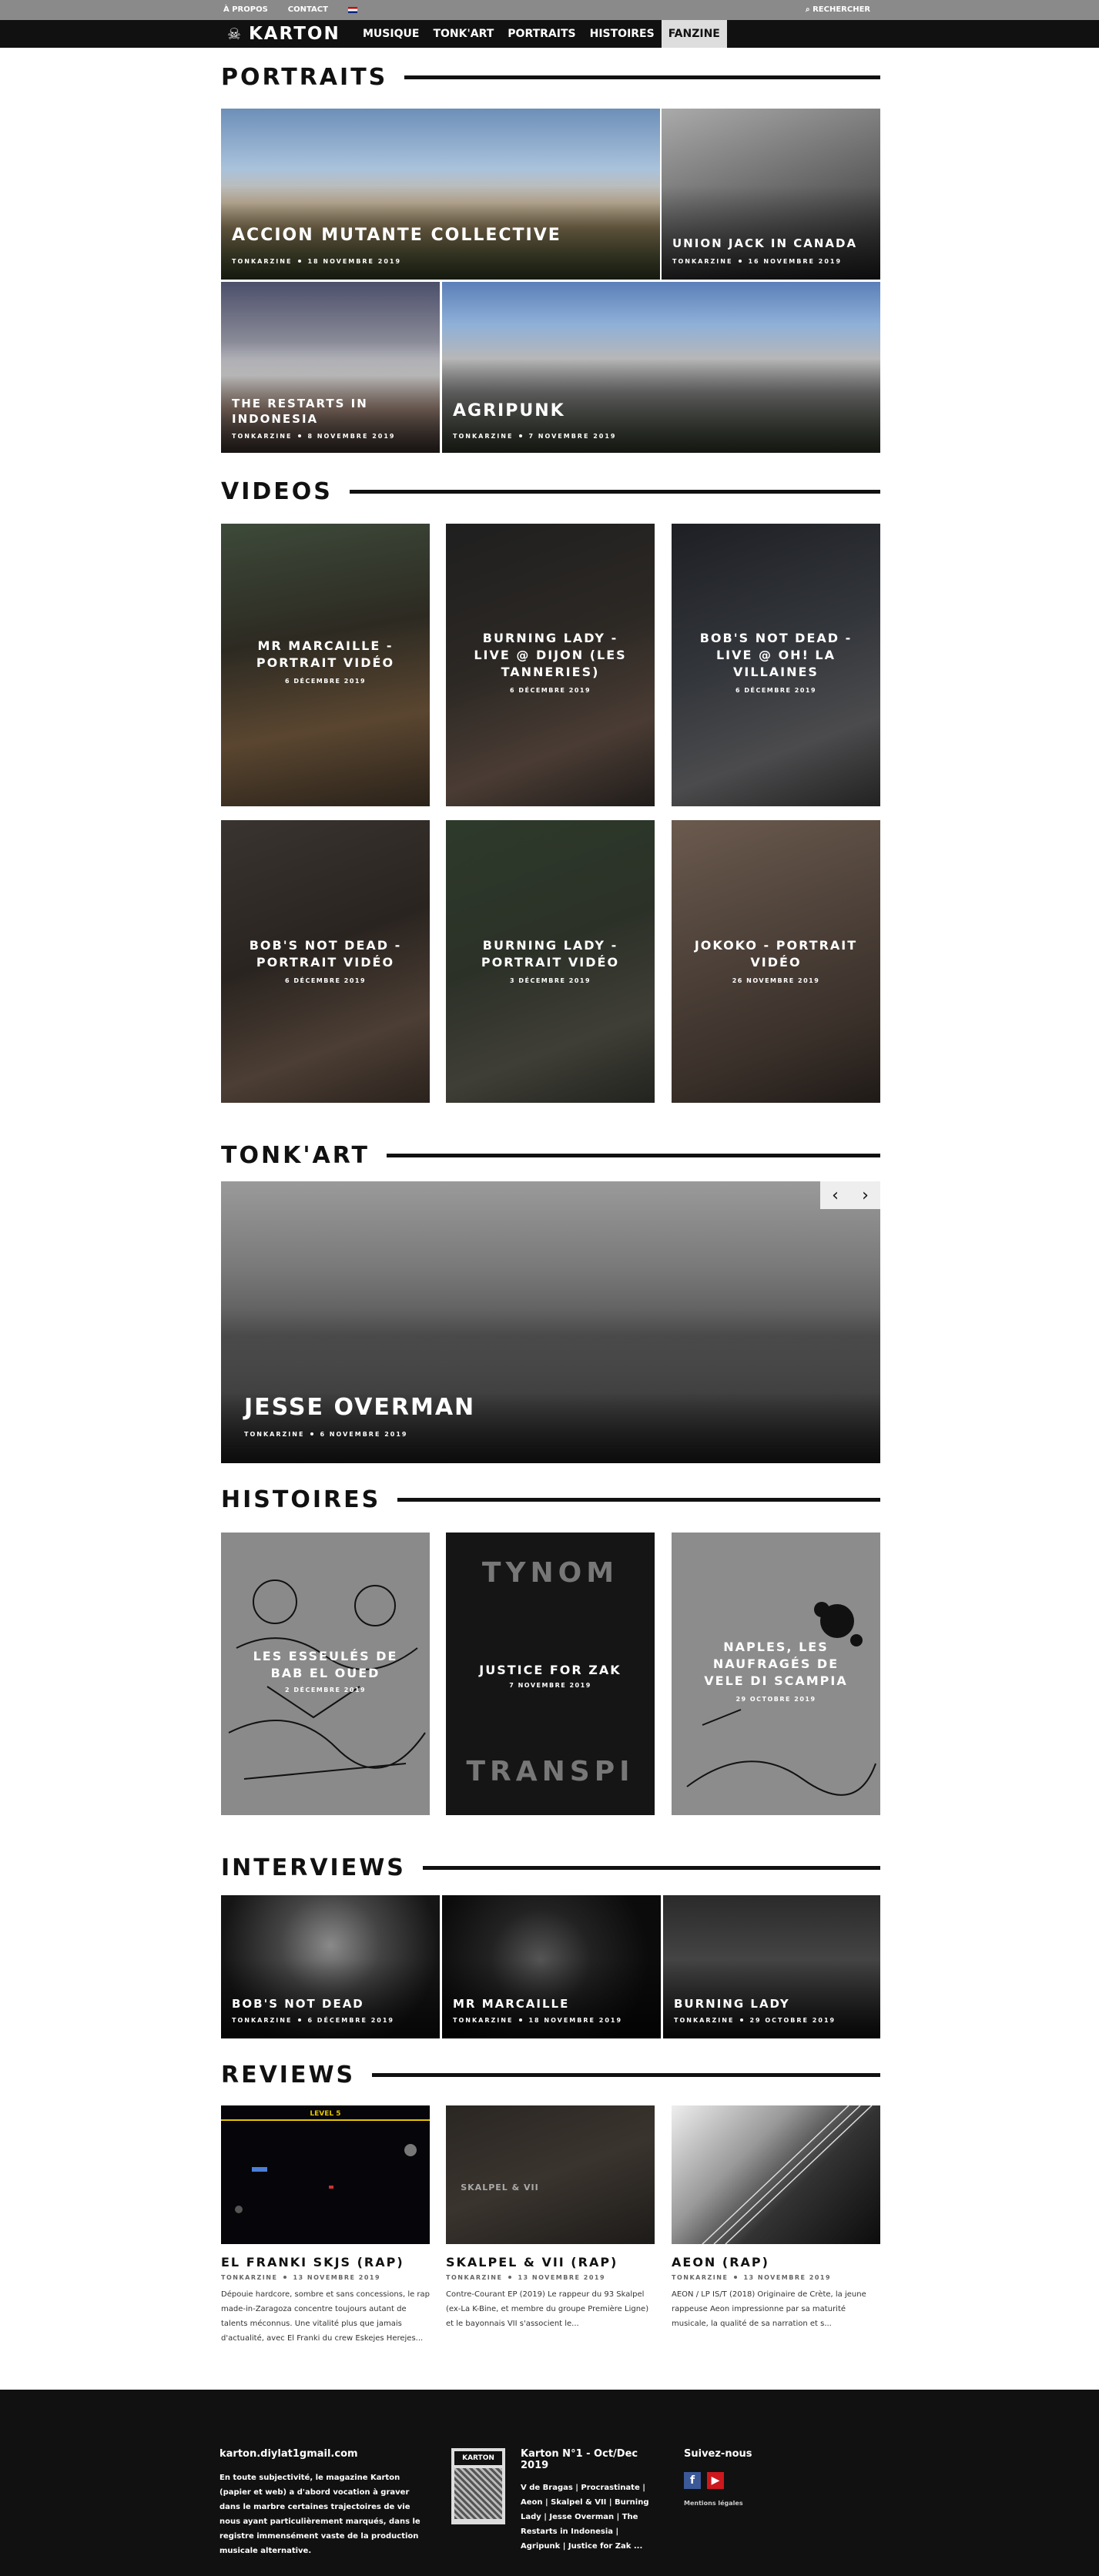 The width and height of the screenshot is (1099, 2576). I want to click on review-title: EL FRANKI SKJS (RAP), so click(325, 2262).